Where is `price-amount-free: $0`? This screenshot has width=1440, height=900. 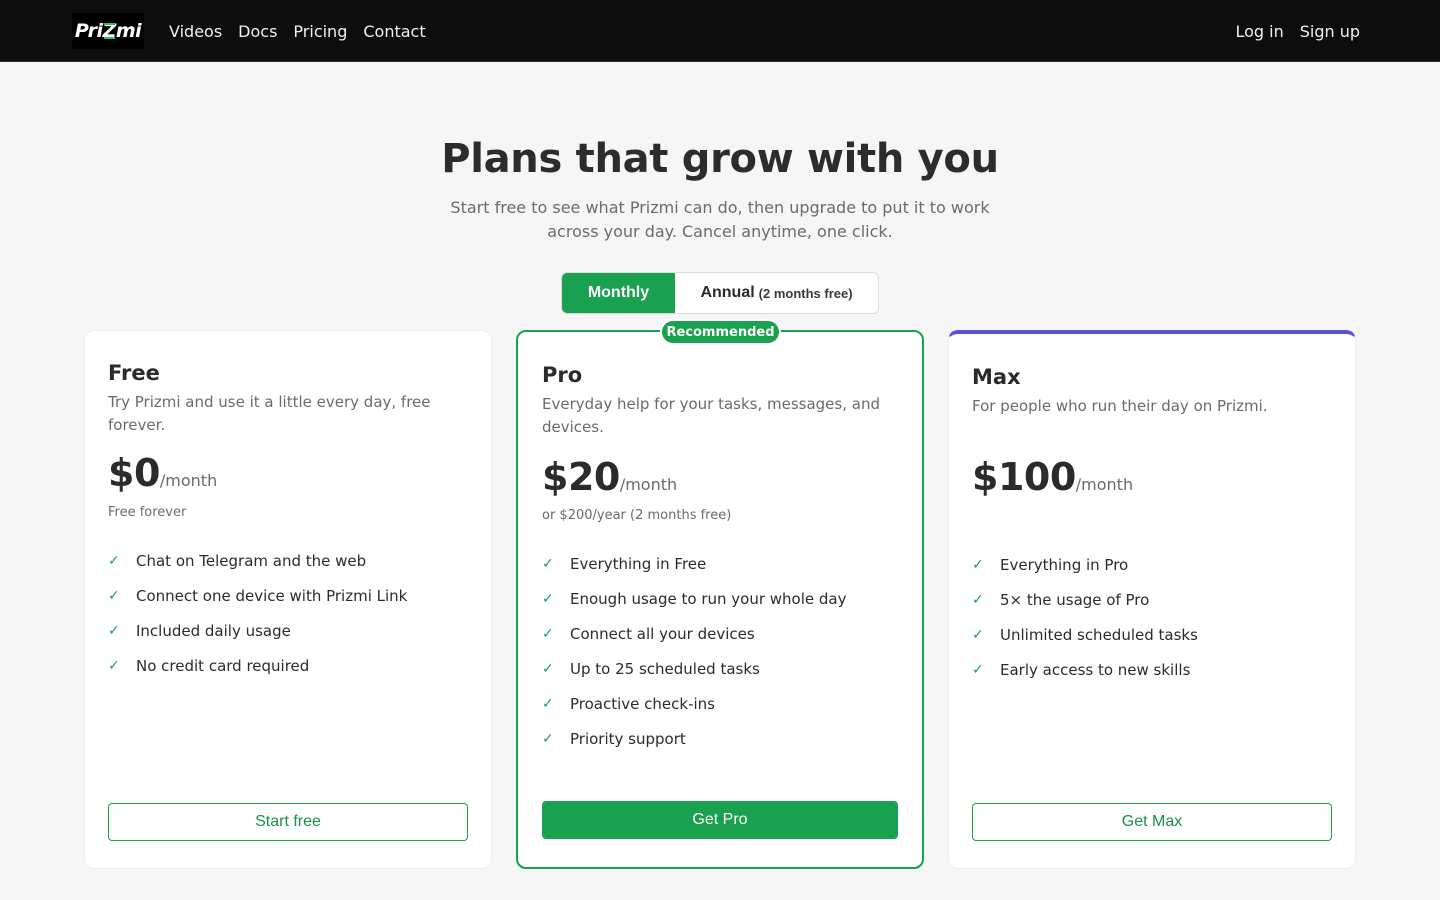 price-amount-free: $0 is located at coordinates (134, 473).